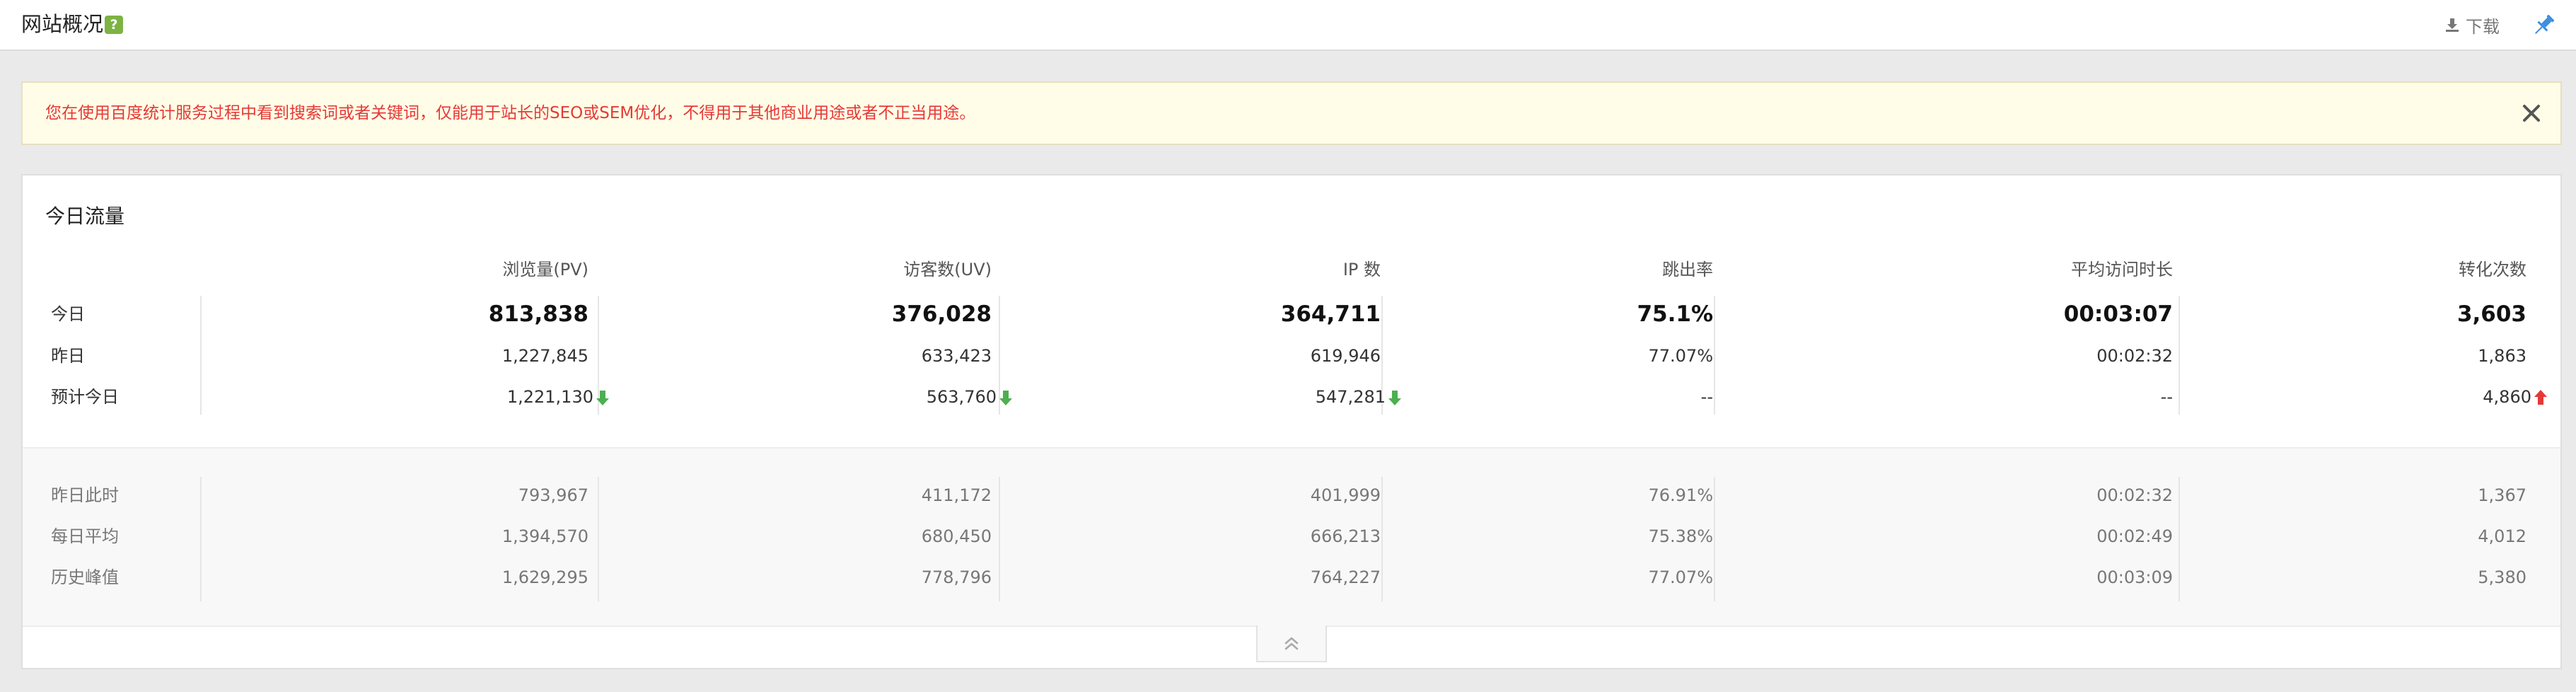 The width and height of the screenshot is (2576, 692). I want to click on yesterday-conversions: 1,863, so click(2502, 356).